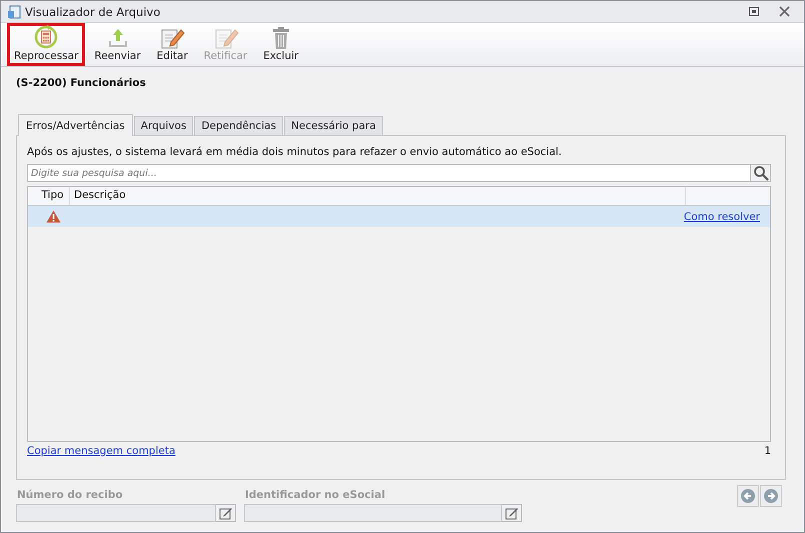 The width and height of the screenshot is (805, 533). What do you see at coordinates (53, 216) in the screenshot?
I see `warning-icon` at bounding box center [53, 216].